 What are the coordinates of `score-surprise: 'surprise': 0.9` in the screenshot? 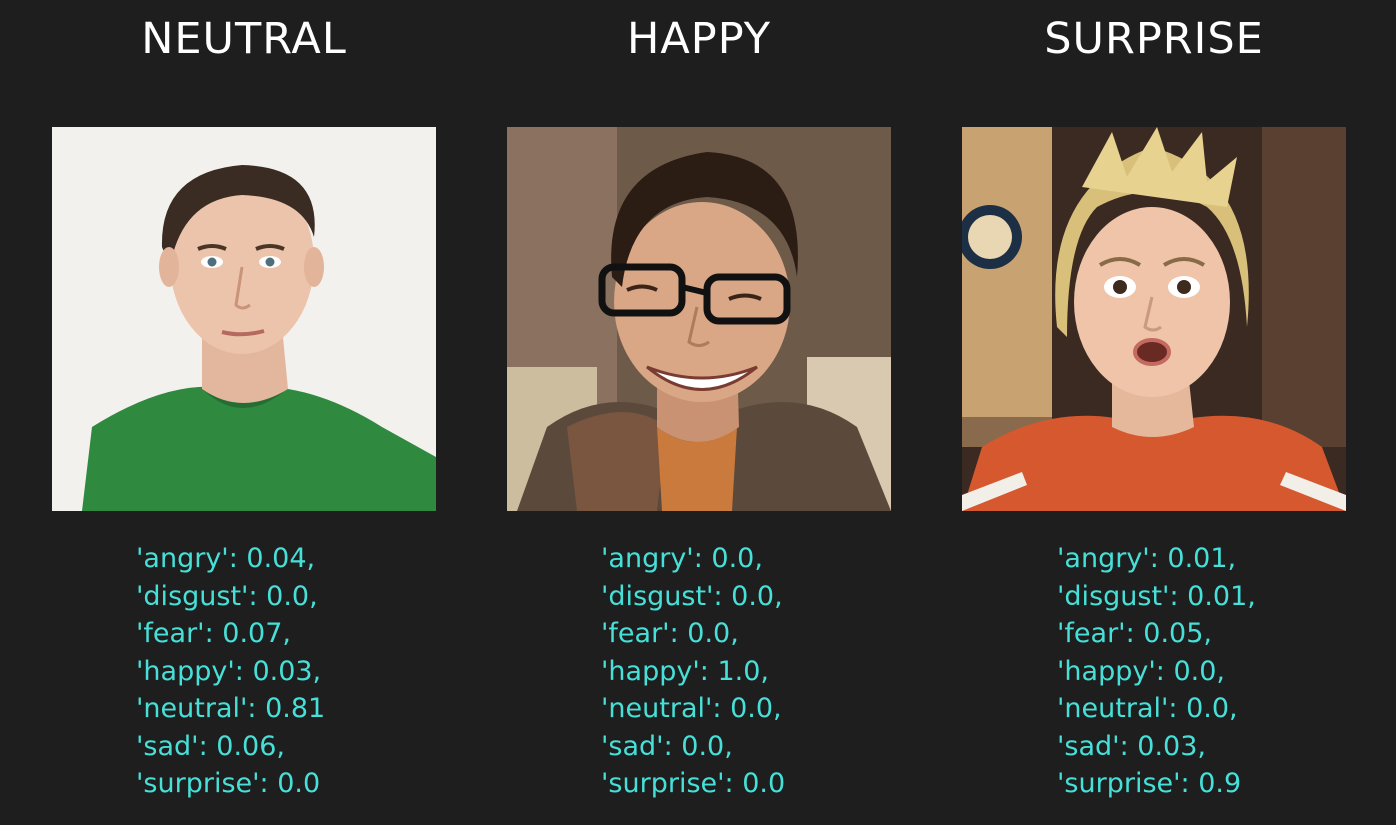 It's located at (1149, 783).